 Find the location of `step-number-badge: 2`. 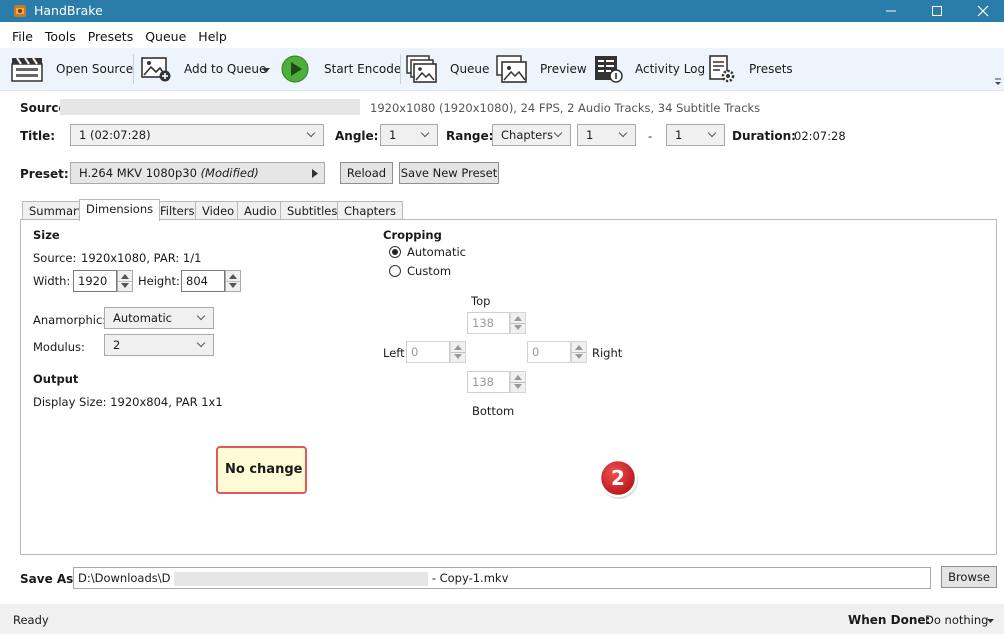

step-number-badge: 2 is located at coordinates (618, 478).